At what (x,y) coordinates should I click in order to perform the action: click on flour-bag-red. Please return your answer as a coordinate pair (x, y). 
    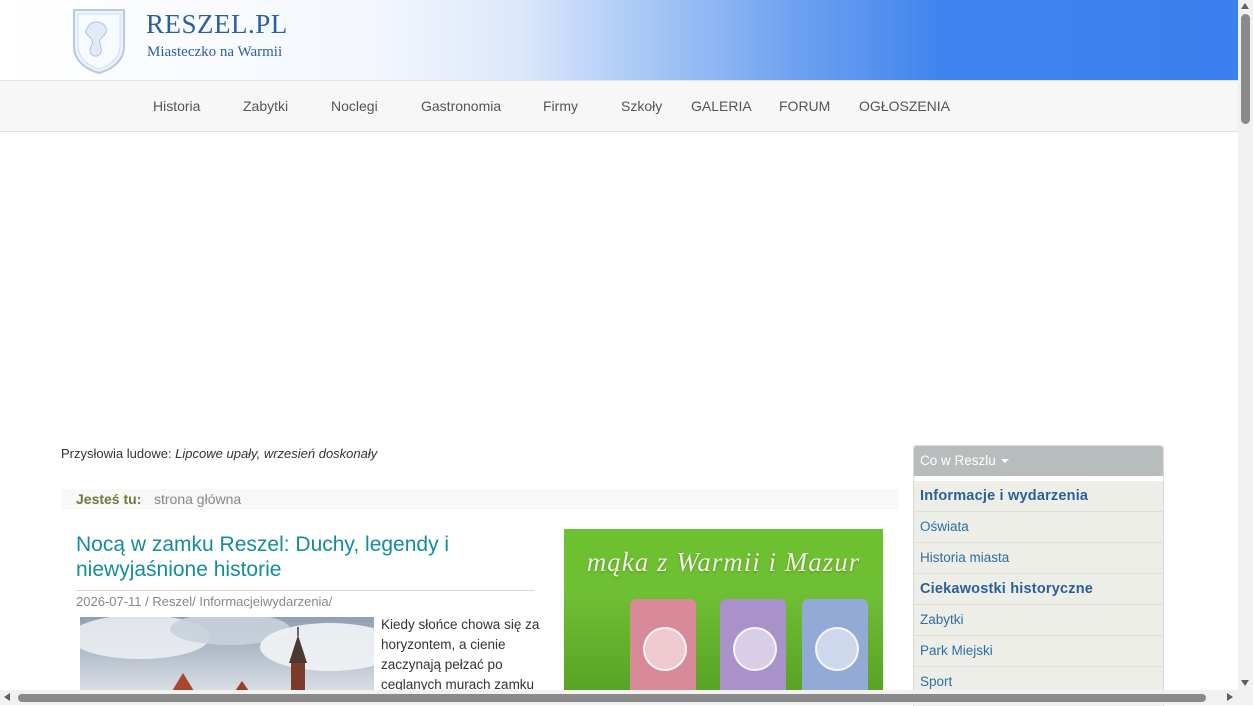
    Looking at the image, I should click on (663, 645).